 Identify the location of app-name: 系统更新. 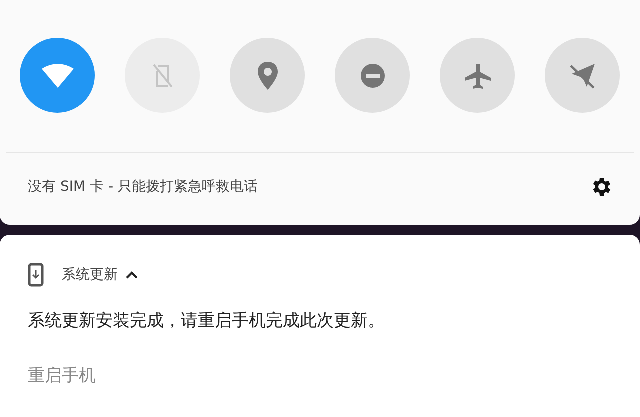
(90, 275).